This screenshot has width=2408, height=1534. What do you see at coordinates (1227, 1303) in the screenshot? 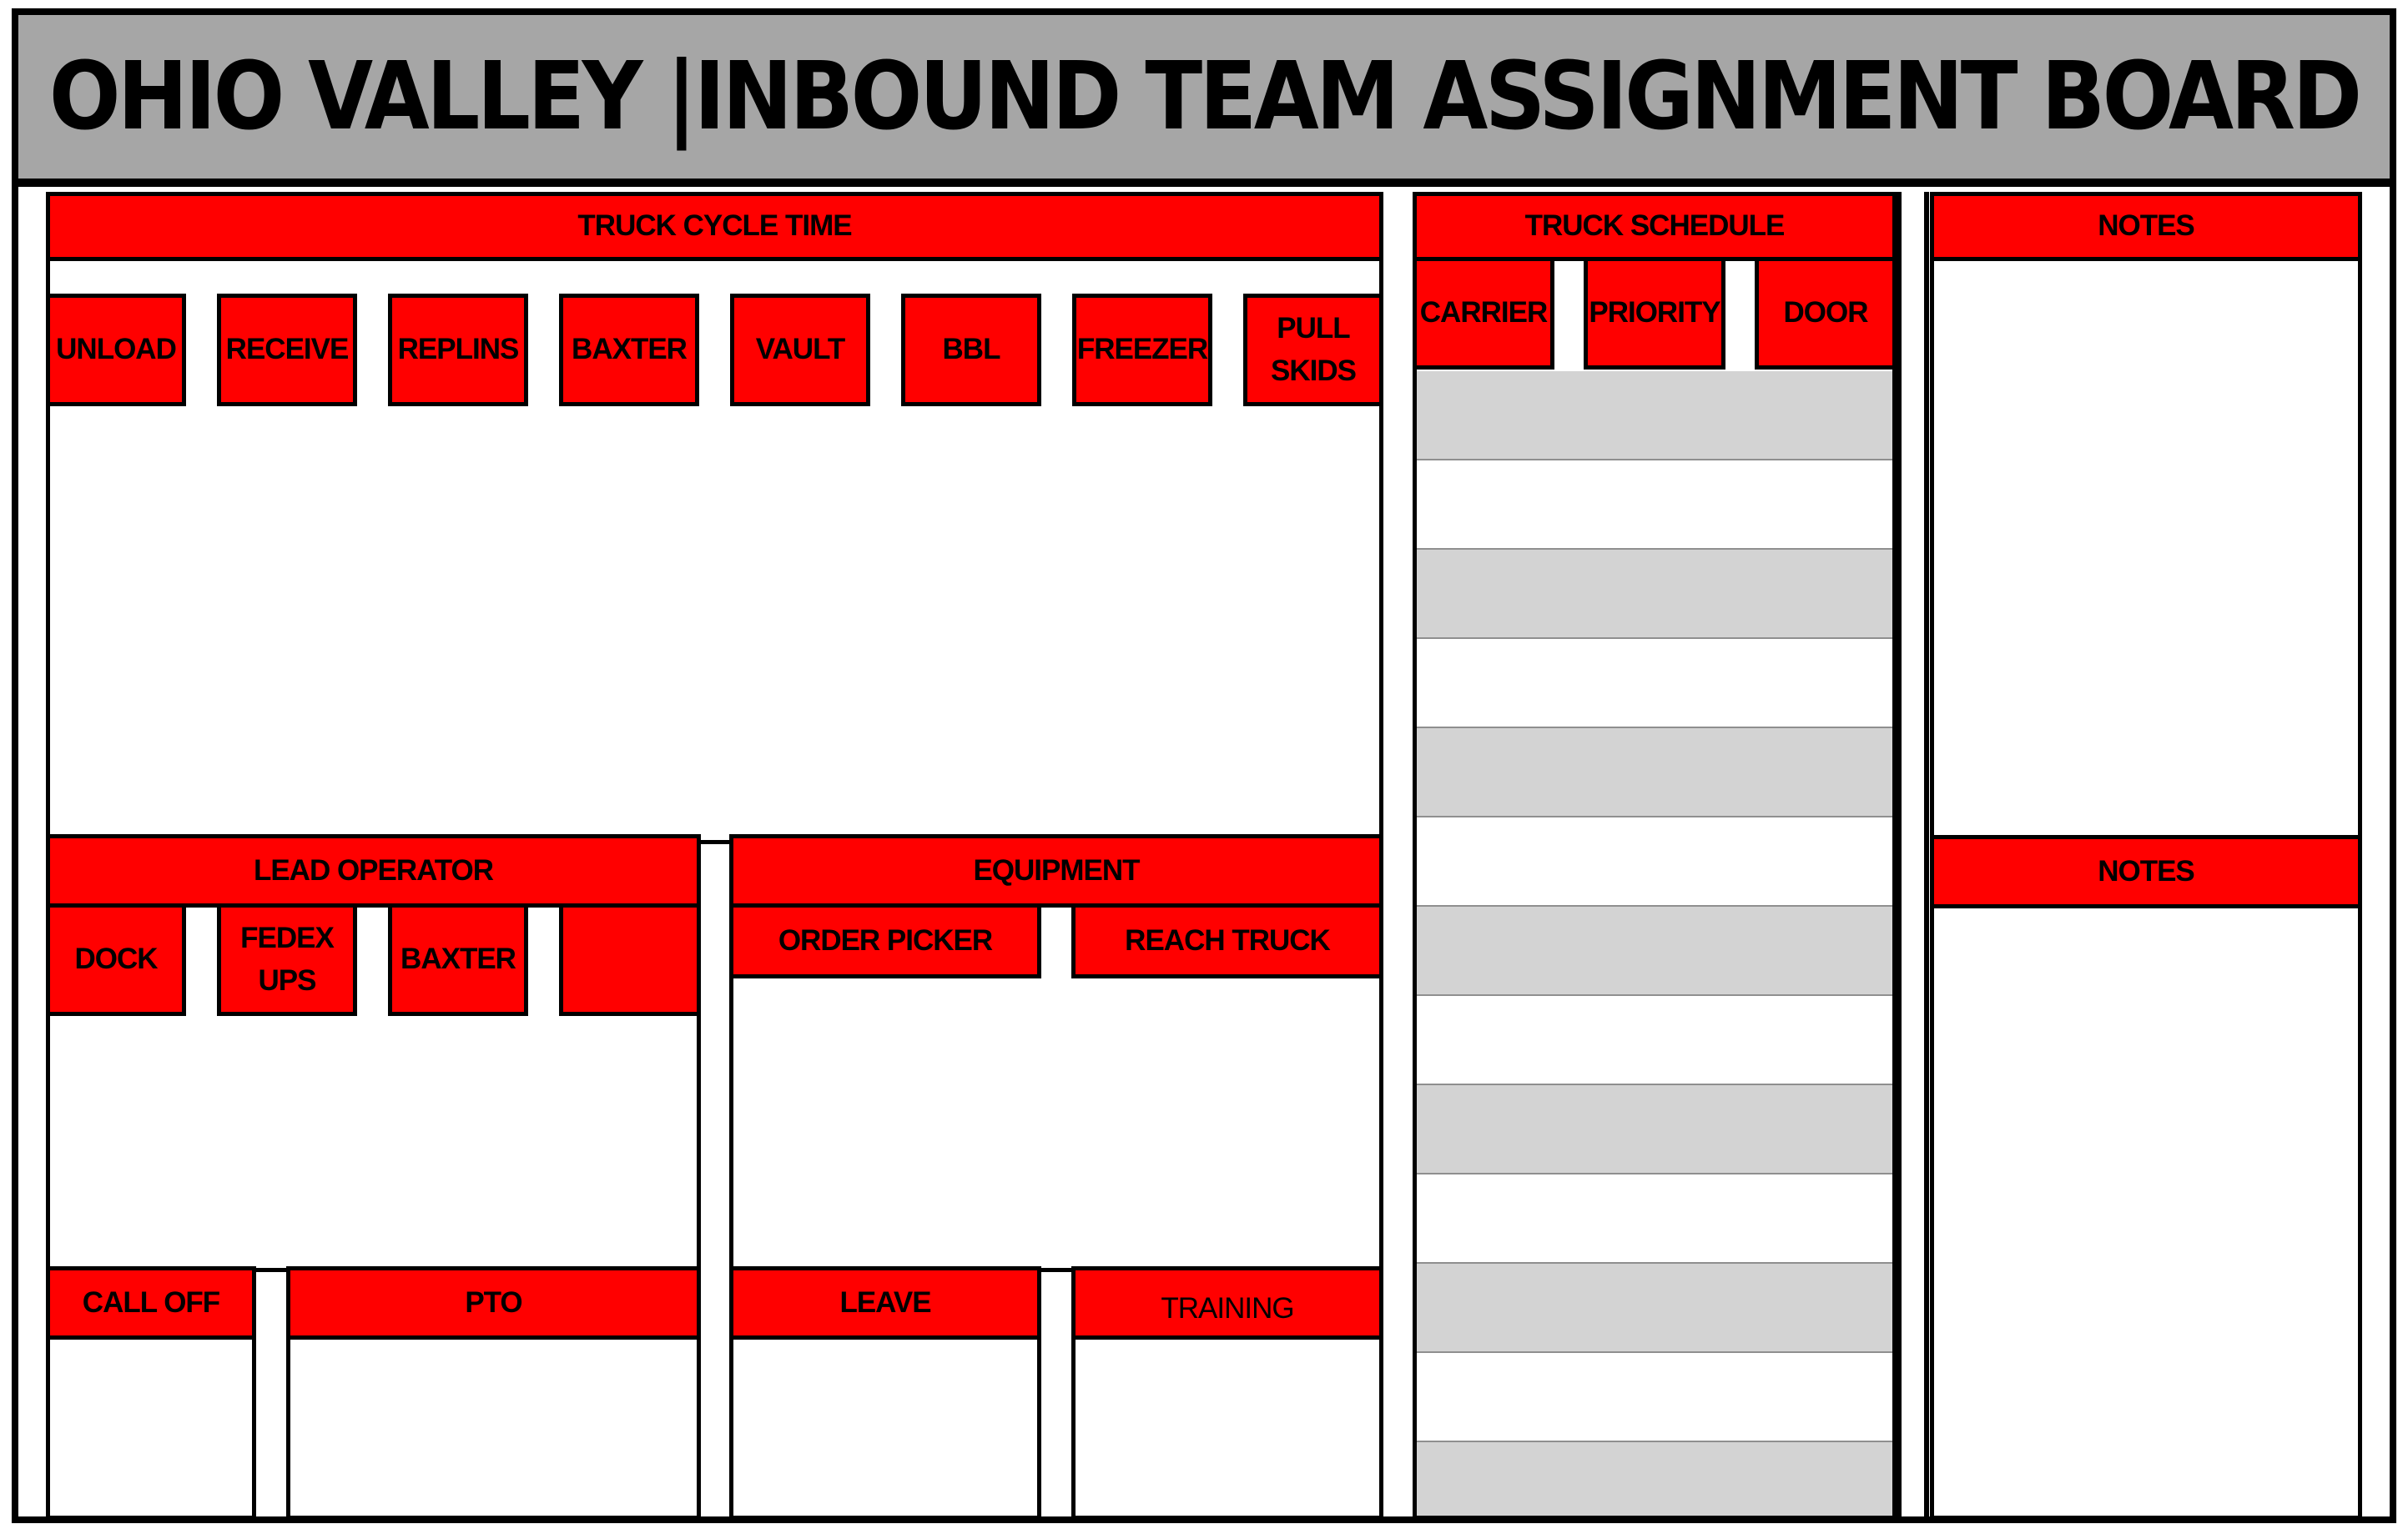
I see `training-header: TRAINING` at bounding box center [1227, 1303].